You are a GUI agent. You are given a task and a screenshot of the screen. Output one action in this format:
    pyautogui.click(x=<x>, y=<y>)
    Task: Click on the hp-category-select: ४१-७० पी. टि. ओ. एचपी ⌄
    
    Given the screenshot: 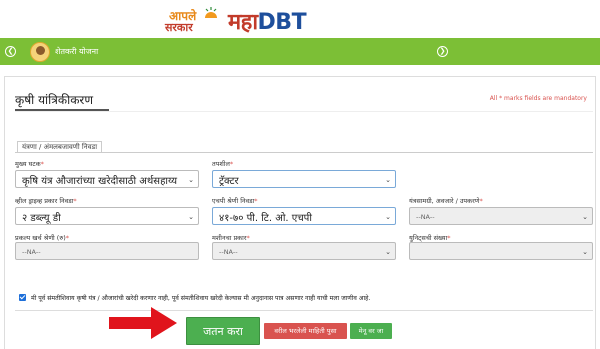 What is the action you would take?
    pyautogui.click(x=304, y=216)
    